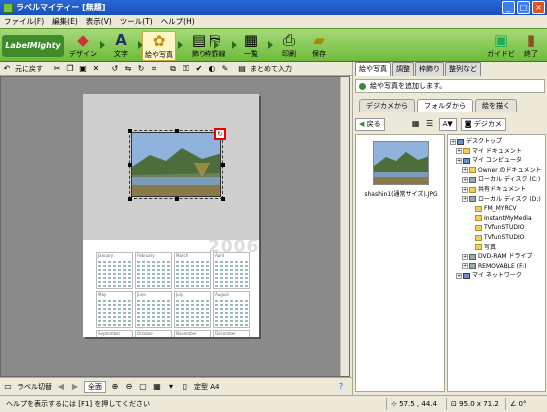 The width and height of the screenshot is (547, 412). Describe the element at coordinates (61, 387) in the screenshot. I see `prev-arrow-icon: ◀` at that location.